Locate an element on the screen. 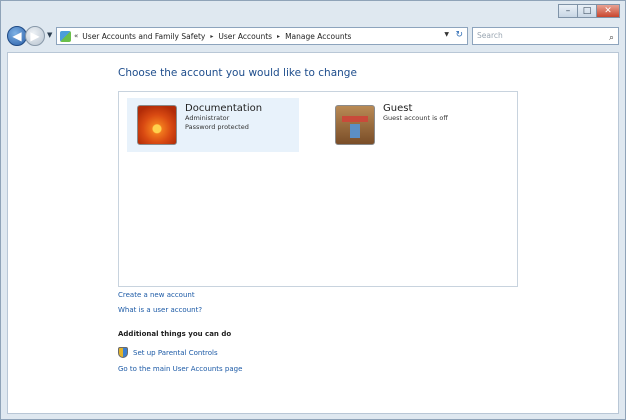 The width and height of the screenshot is (626, 420). back-arrow-icon: ◀ is located at coordinates (17, 36).